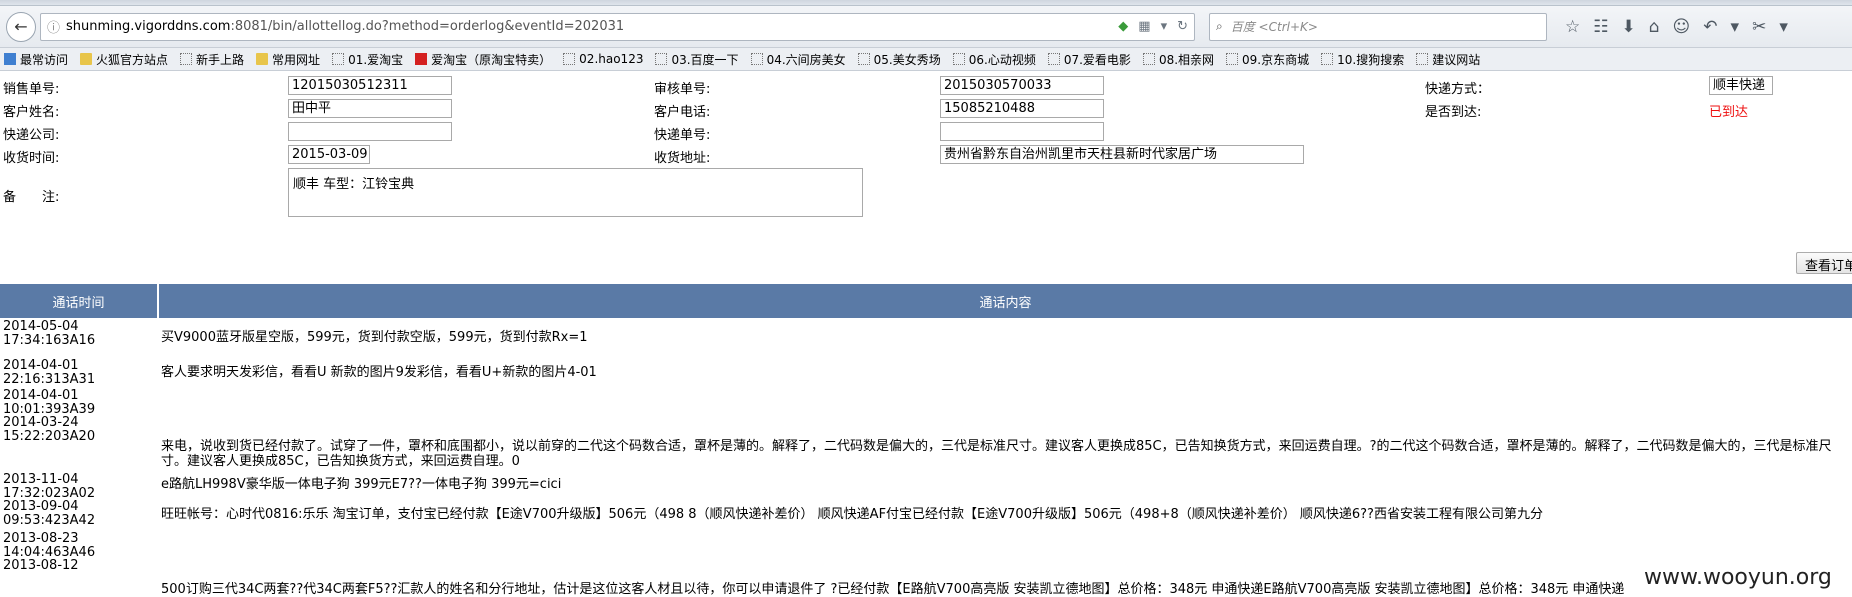  I want to click on bookmark-item: 最常访问, so click(36, 59).